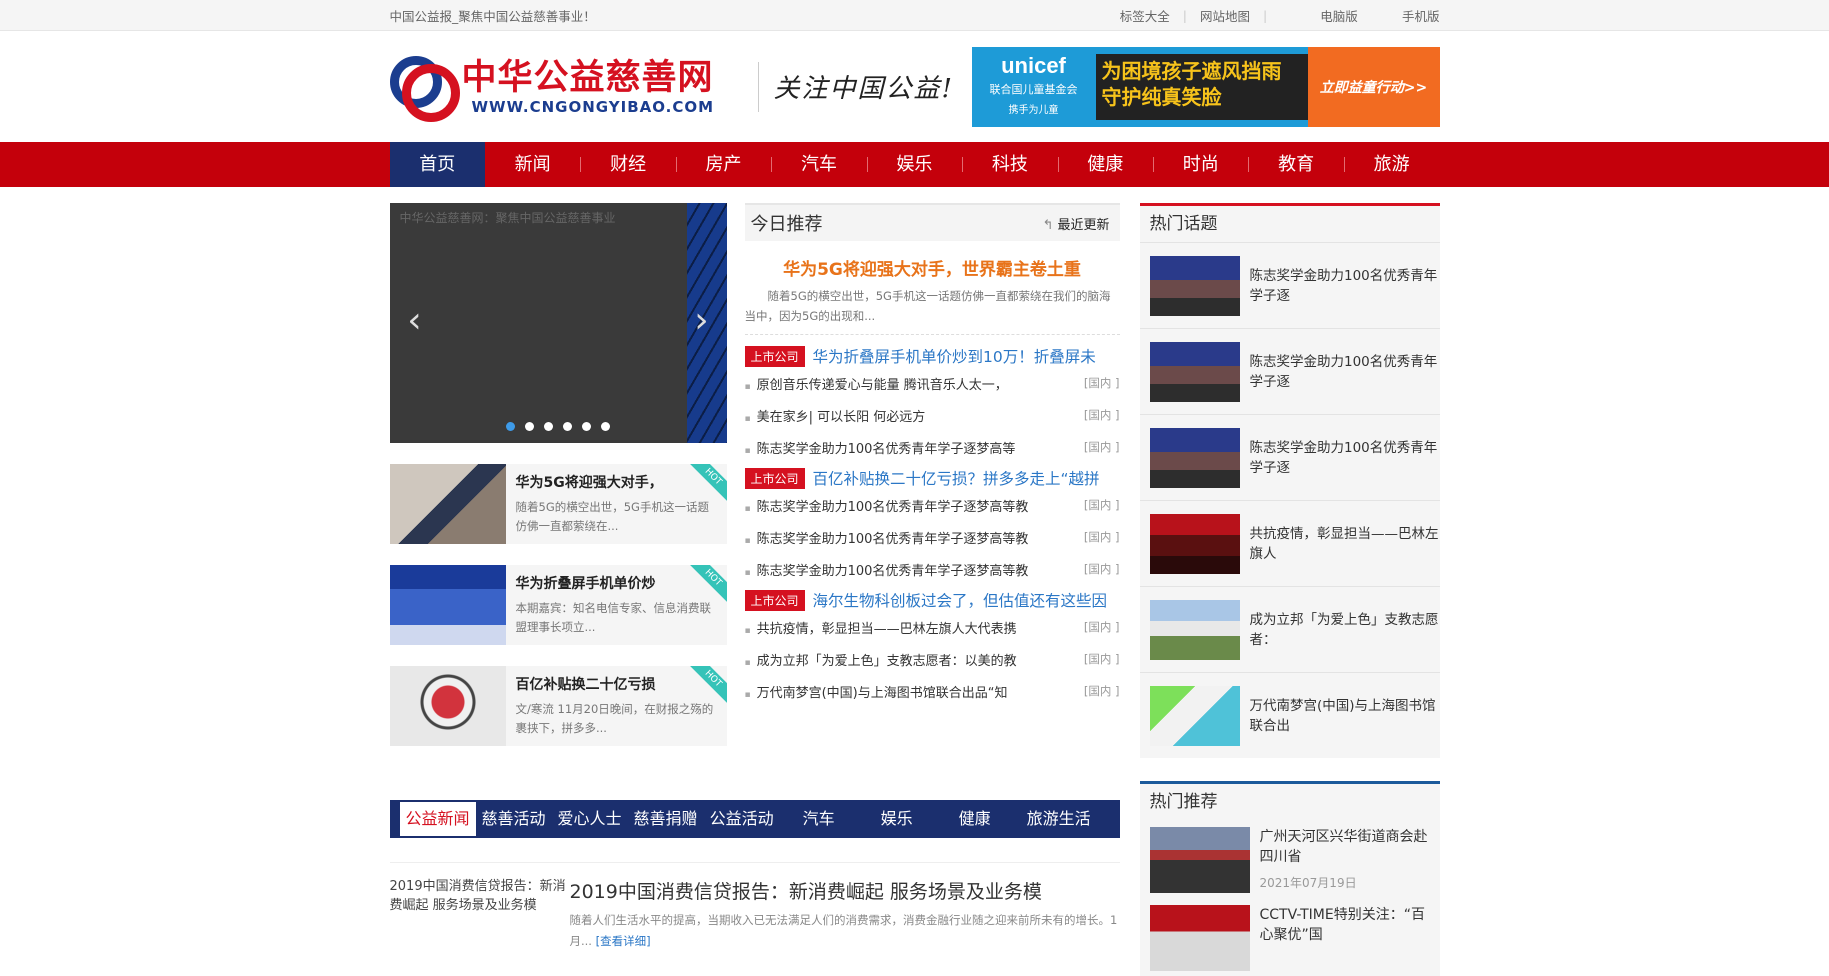 Image resolution: width=1829 pixels, height=976 pixels. I want to click on hot-recommend-title: 热门推荐, so click(1289, 802).